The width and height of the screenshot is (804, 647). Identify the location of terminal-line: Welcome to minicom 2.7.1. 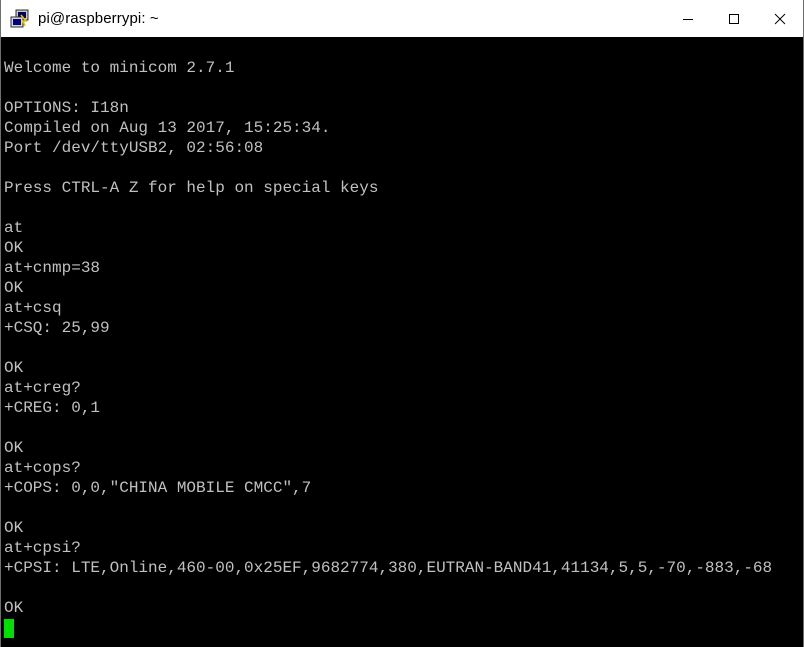
(119, 68).